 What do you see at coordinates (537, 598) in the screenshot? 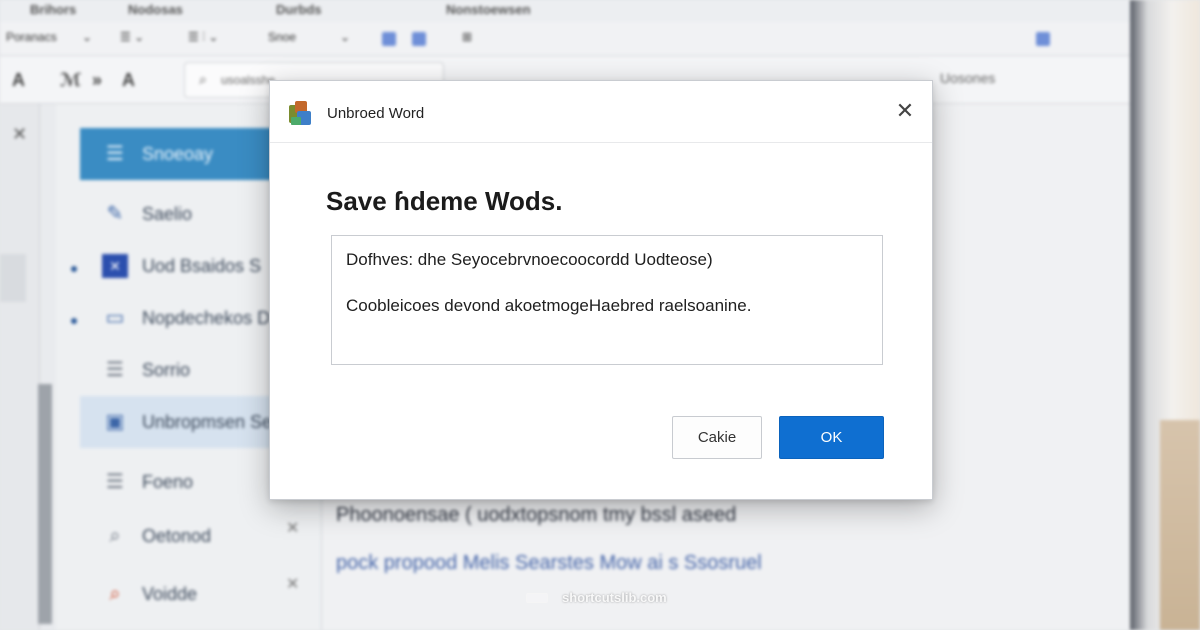
I see `keyboard-icon` at bounding box center [537, 598].